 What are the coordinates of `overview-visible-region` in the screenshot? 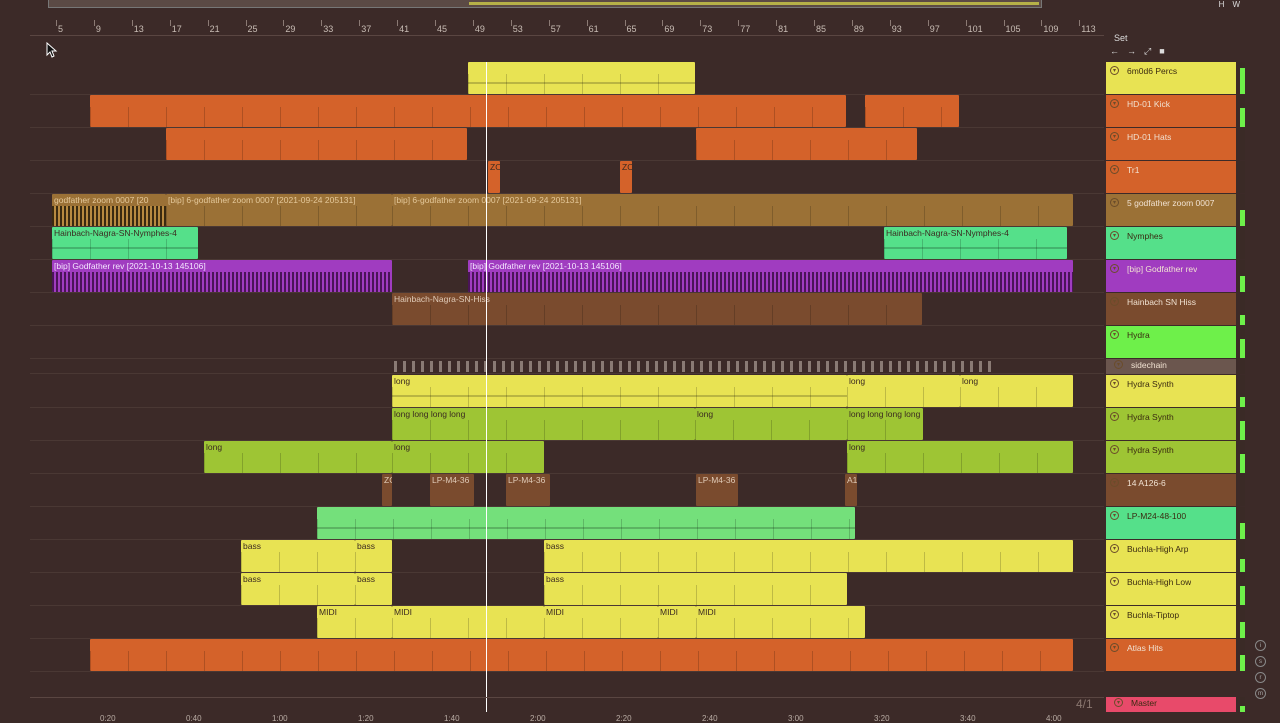 It's located at (754, 3).